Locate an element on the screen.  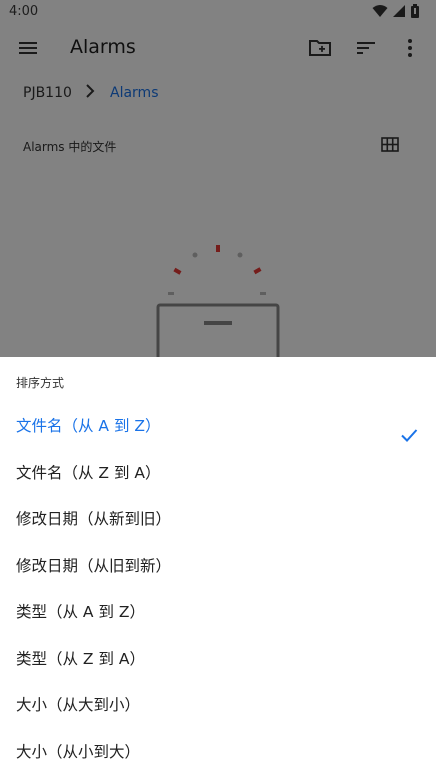
sort-option-label: 文件名（从 Z 到 A） is located at coordinates (88, 472).